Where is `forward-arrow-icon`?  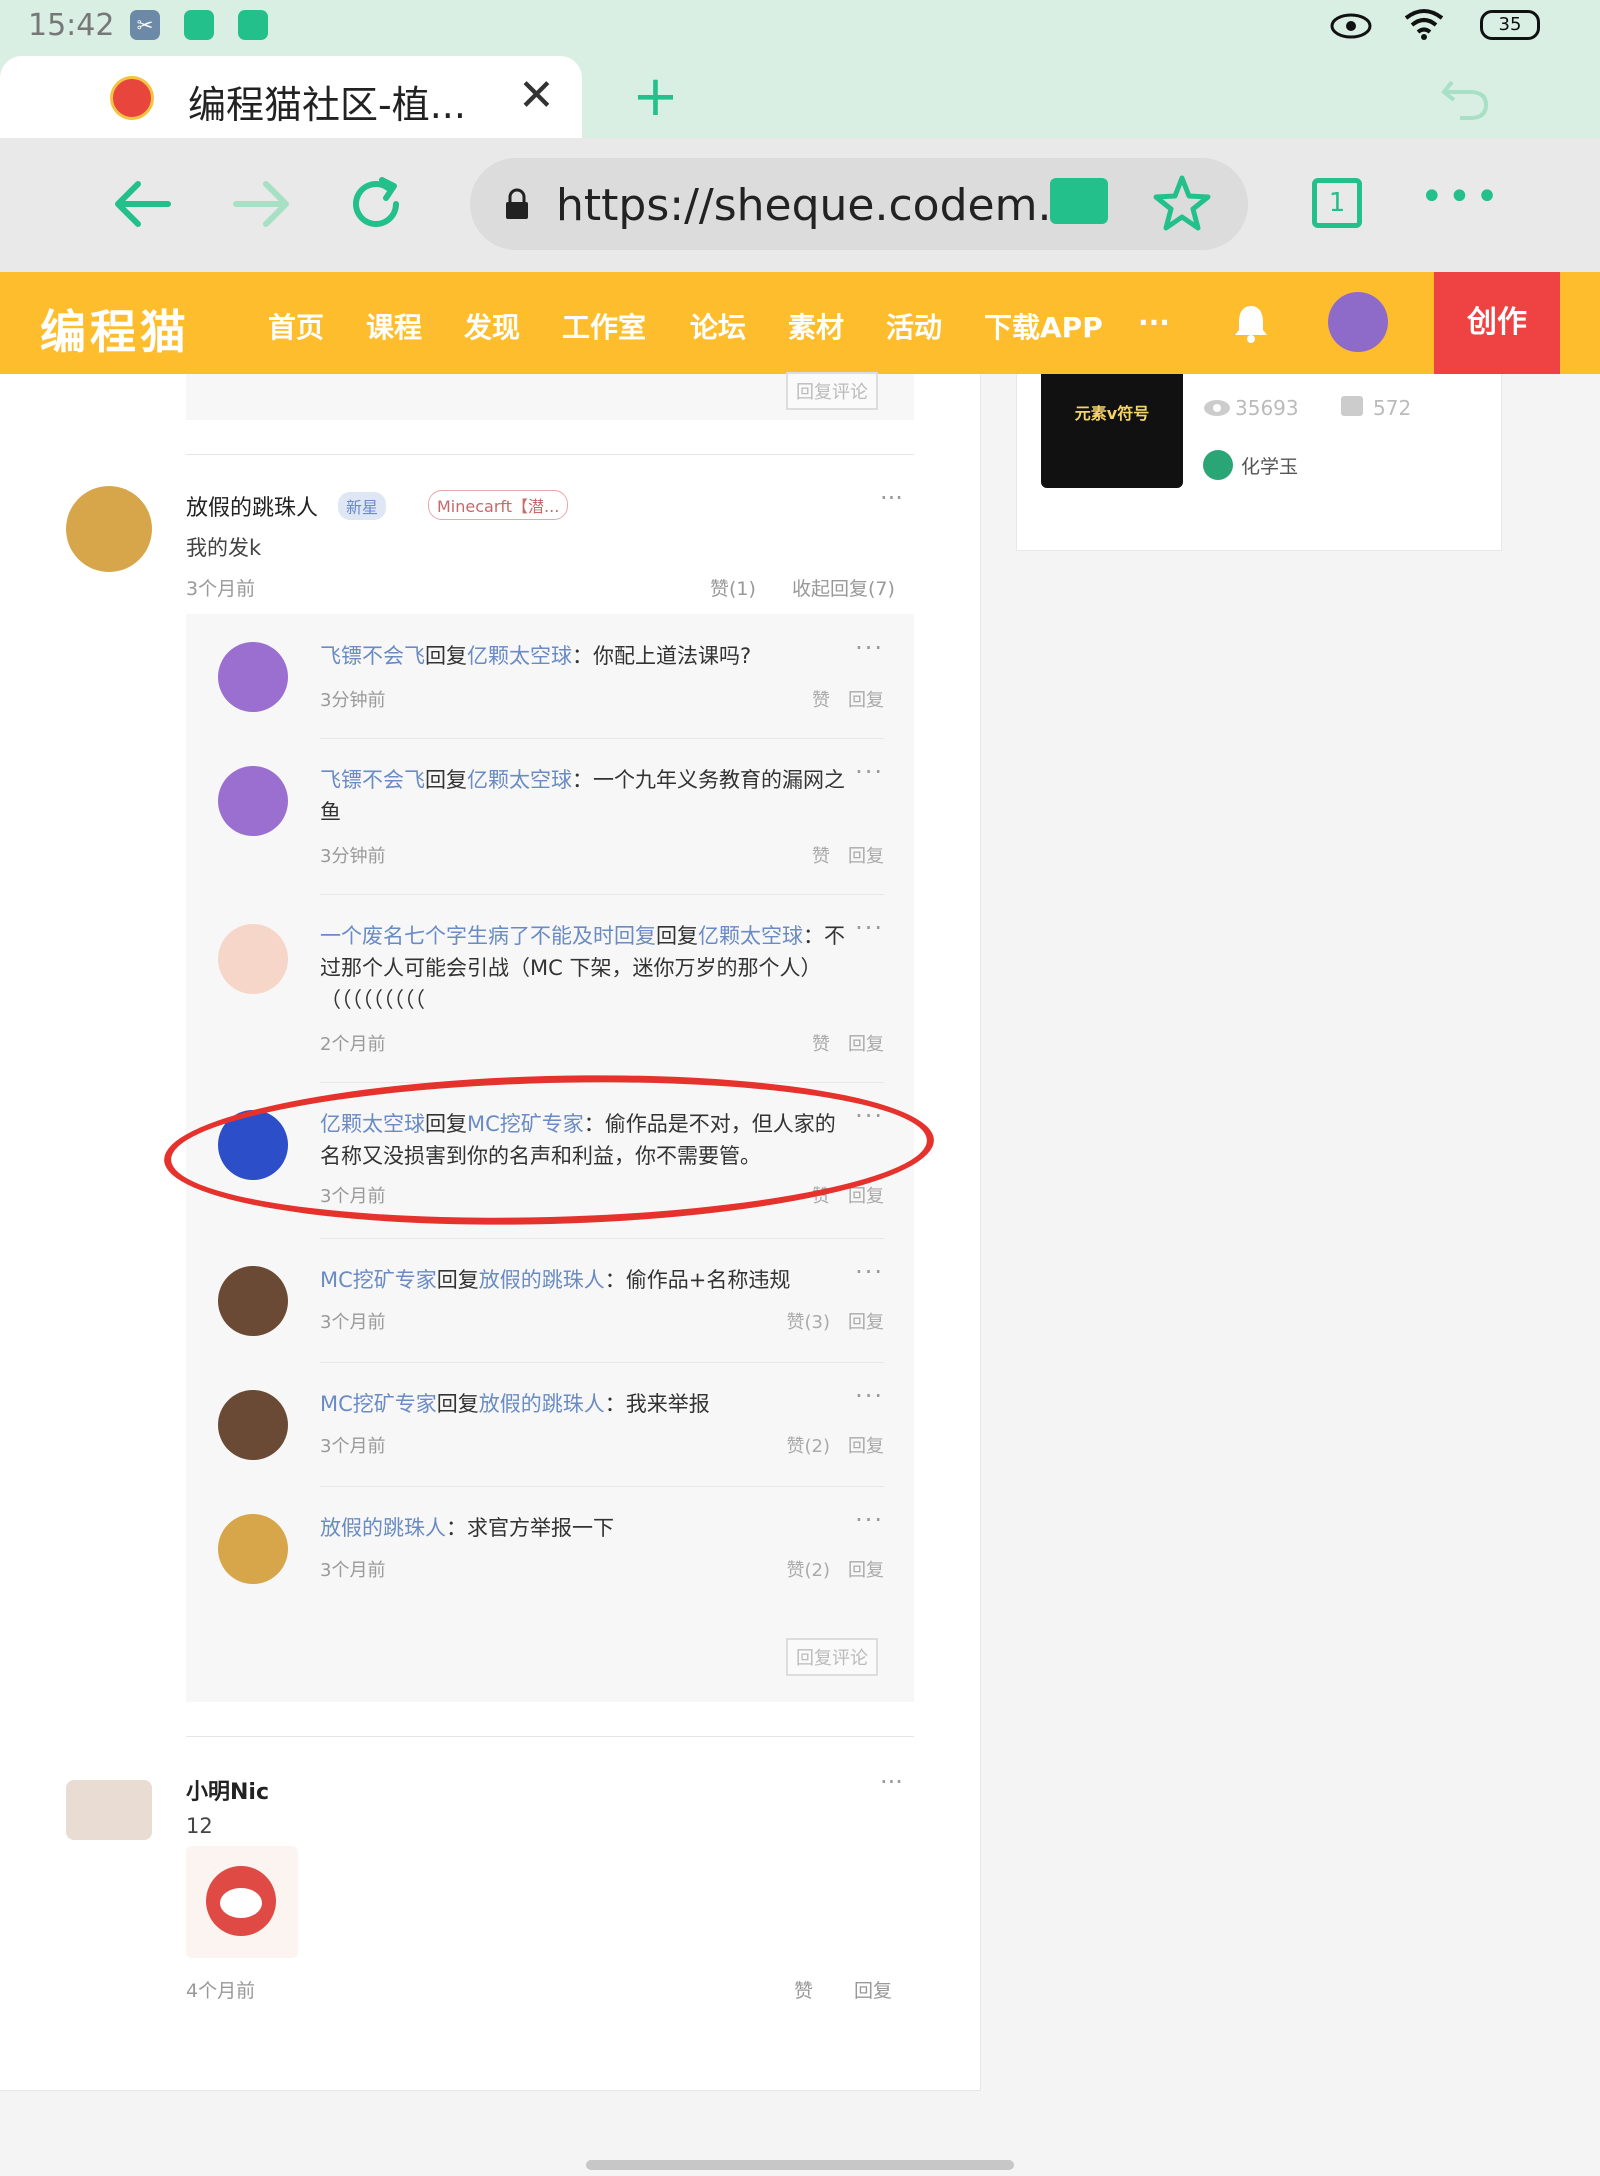 forward-arrow-icon is located at coordinates (262, 204).